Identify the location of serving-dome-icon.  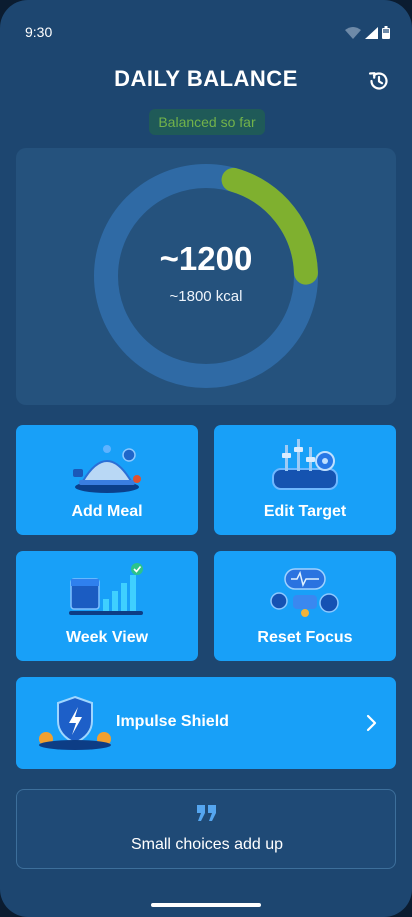
(107, 469).